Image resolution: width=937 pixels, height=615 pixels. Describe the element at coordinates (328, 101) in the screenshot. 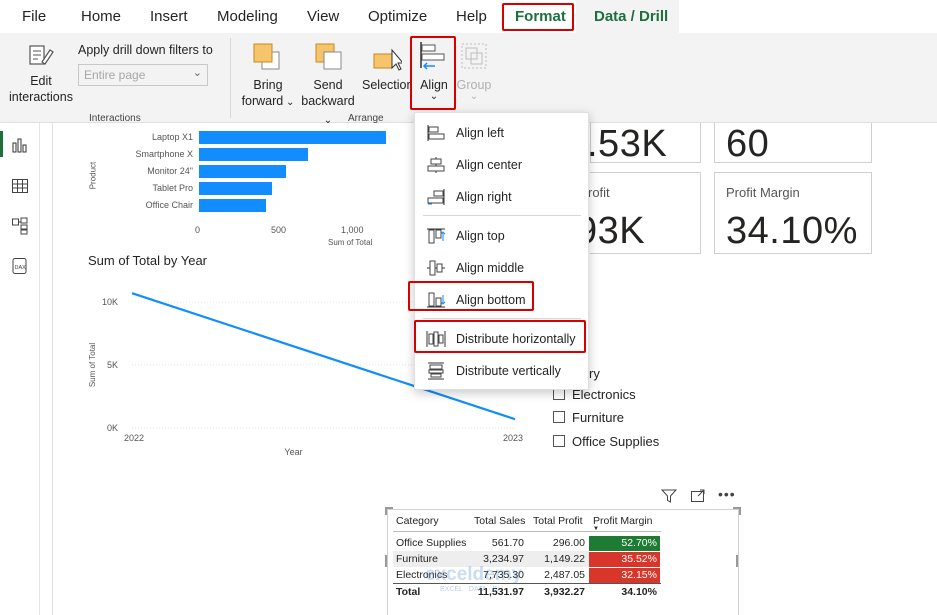

I see `send-backward-label-2: backward` at that location.